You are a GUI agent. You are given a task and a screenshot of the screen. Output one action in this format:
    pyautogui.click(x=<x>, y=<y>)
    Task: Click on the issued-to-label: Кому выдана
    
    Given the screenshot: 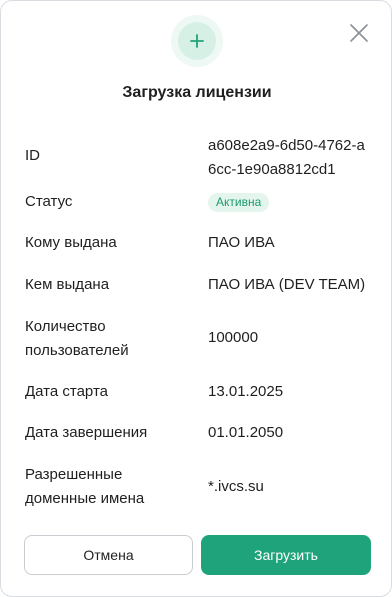 What is the action you would take?
    pyautogui.click(x=71, y=242)
    